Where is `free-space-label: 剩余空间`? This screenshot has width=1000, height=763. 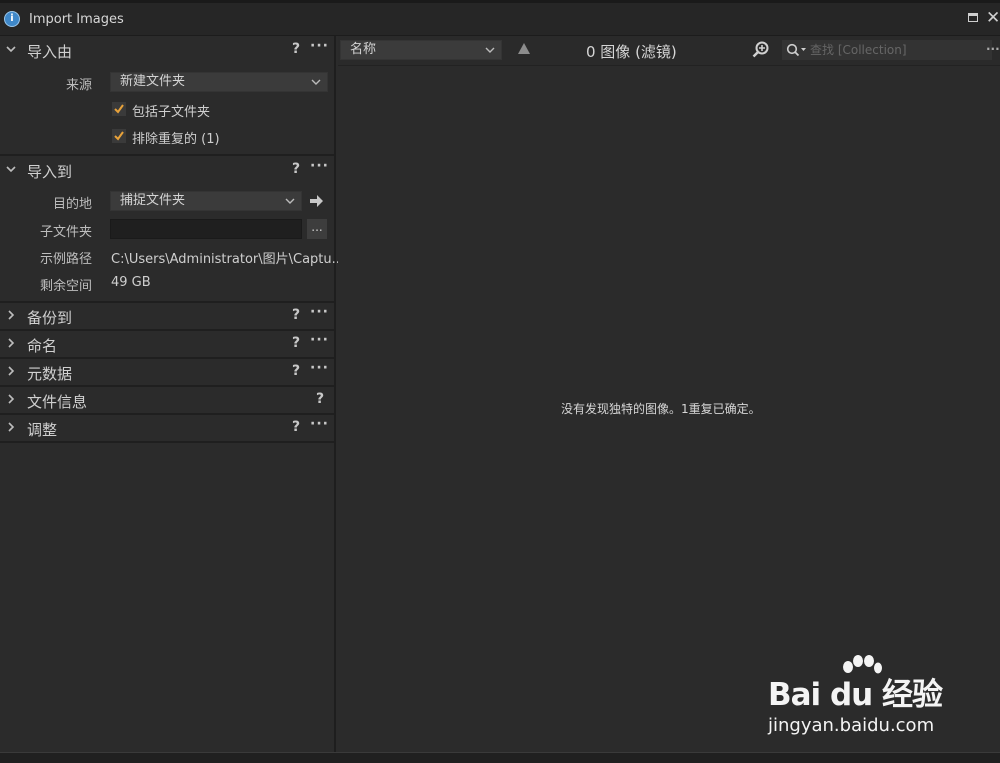
free-space-label: 剩余空间 is located at coordinates (65, 286).